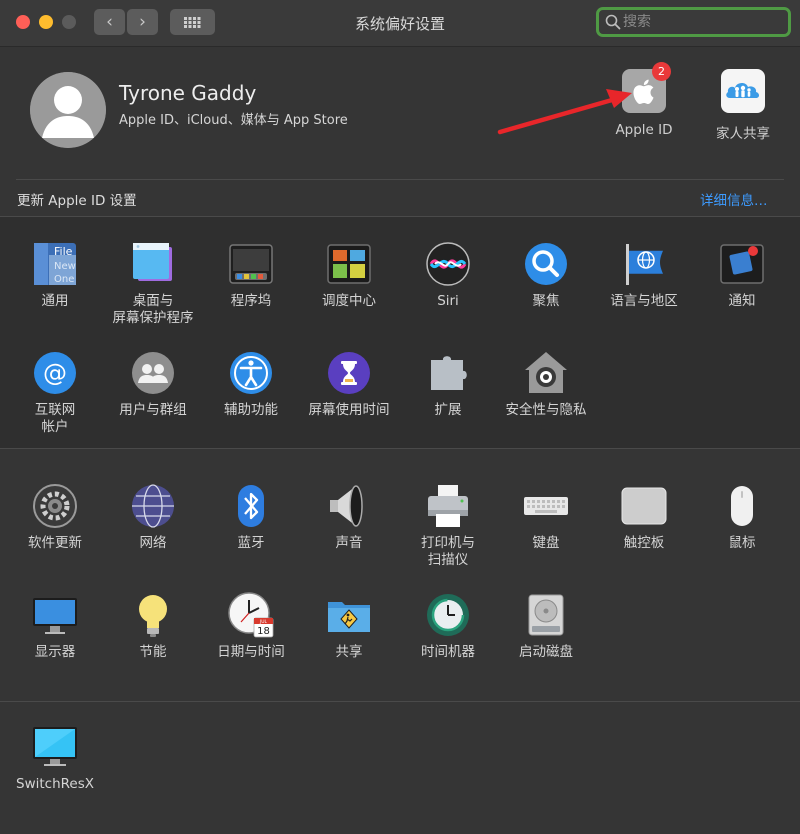  I want to click on apple-id-pane: 2 Apple ID, so click(644, 100).